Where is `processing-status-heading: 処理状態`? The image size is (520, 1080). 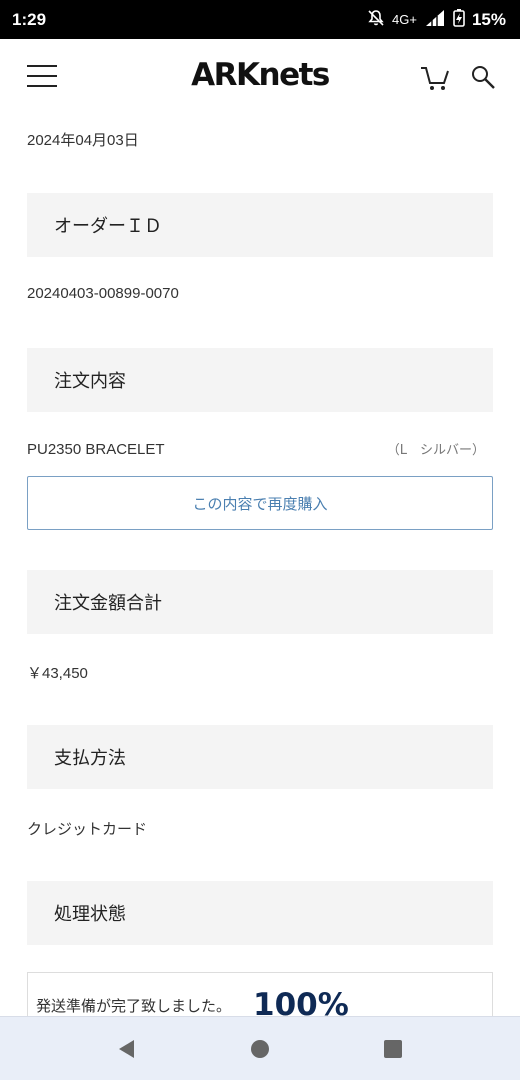 processing-status-heading: 処理状態 is located at coordinates (260, 913).